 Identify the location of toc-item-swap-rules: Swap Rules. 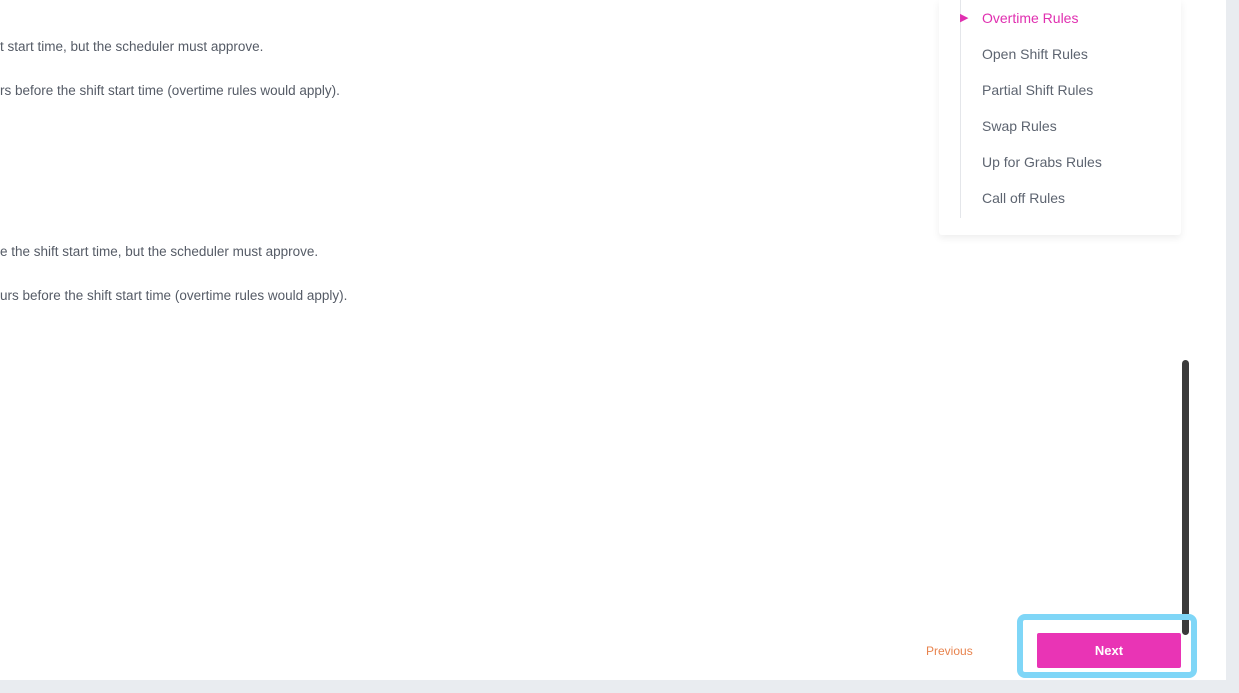
(1019, 126).